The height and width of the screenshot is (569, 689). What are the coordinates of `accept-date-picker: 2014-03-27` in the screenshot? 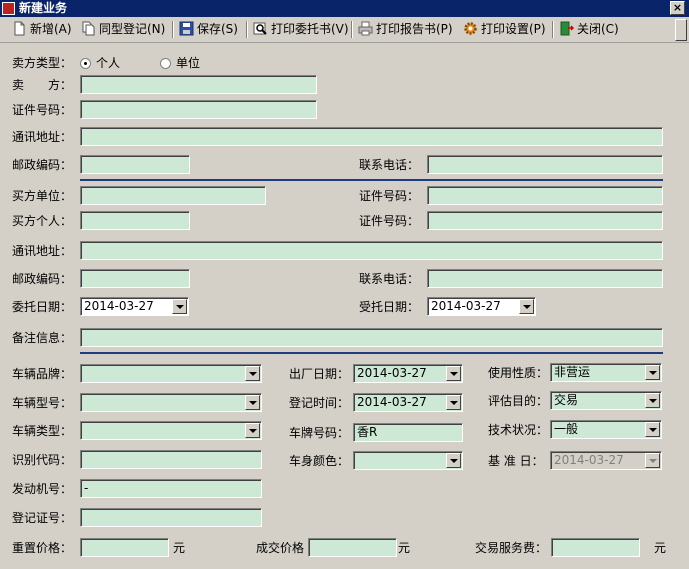 It's located at (481, 306).